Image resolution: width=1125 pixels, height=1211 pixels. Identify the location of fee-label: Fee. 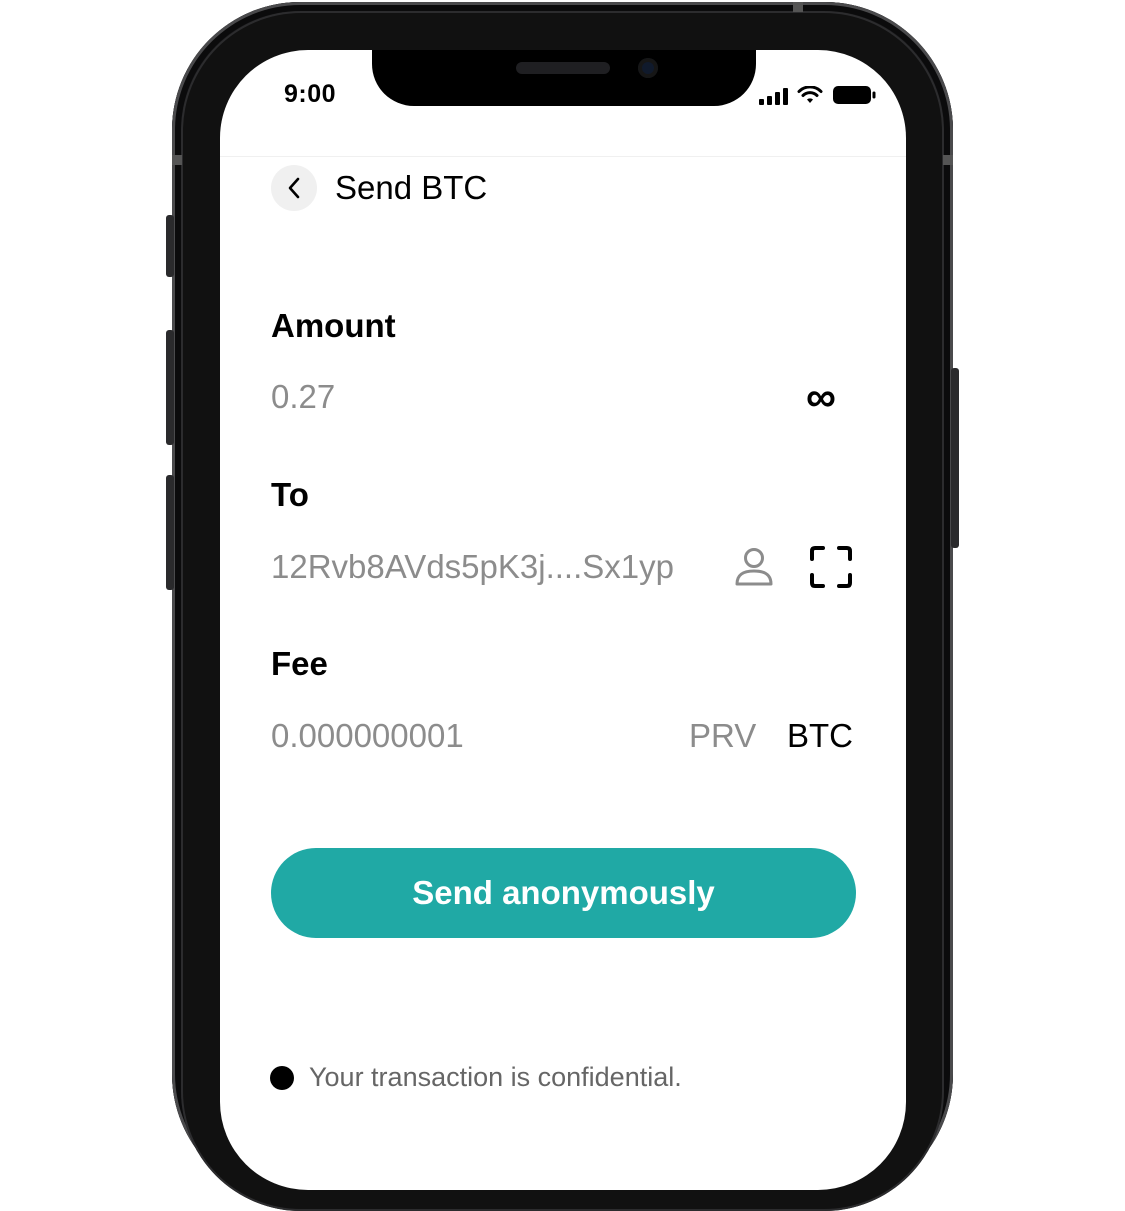
(299, 663).